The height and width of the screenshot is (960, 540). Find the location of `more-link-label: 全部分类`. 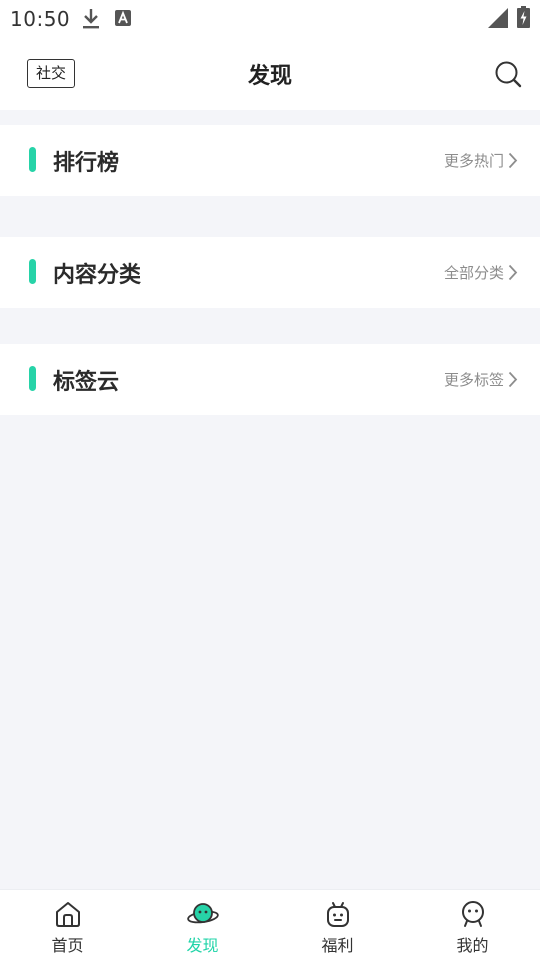

more-link-label: 全部分类 is located at coordinates (473, 272).